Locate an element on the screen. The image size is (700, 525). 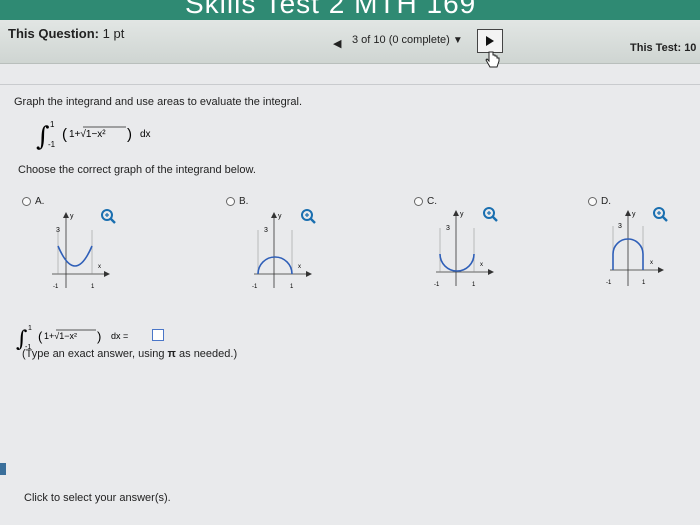
question-select: 3 of 10 (0 complete) ▼ is located at coordinates (412, 40).